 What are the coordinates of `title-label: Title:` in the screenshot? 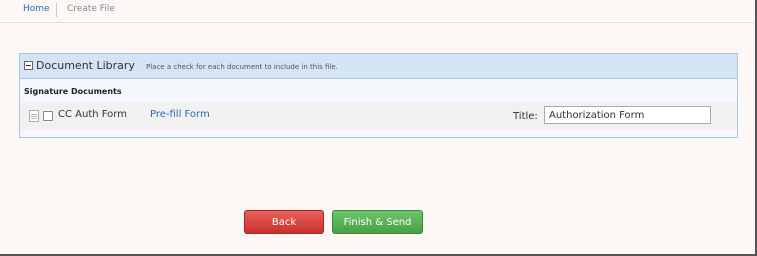 It's located at (525, 116).